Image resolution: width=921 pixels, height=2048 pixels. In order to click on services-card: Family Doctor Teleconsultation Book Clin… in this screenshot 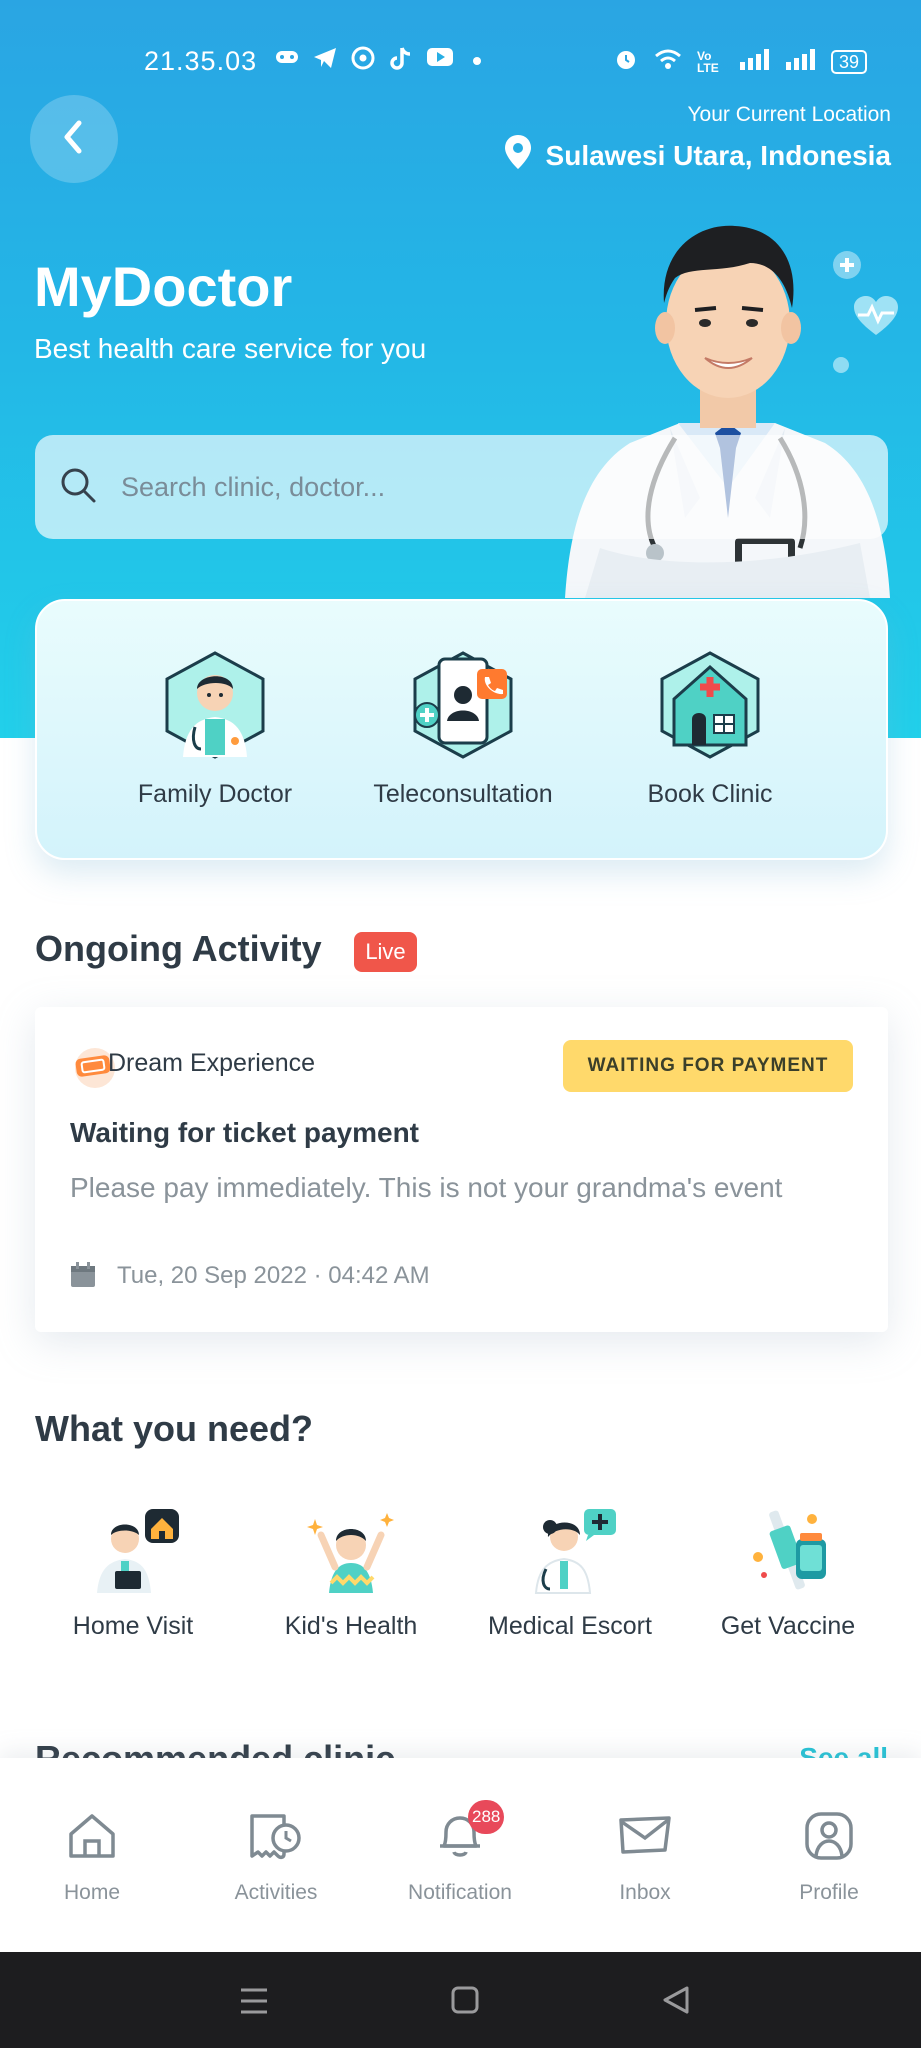, I will do `click(461, 729)`.